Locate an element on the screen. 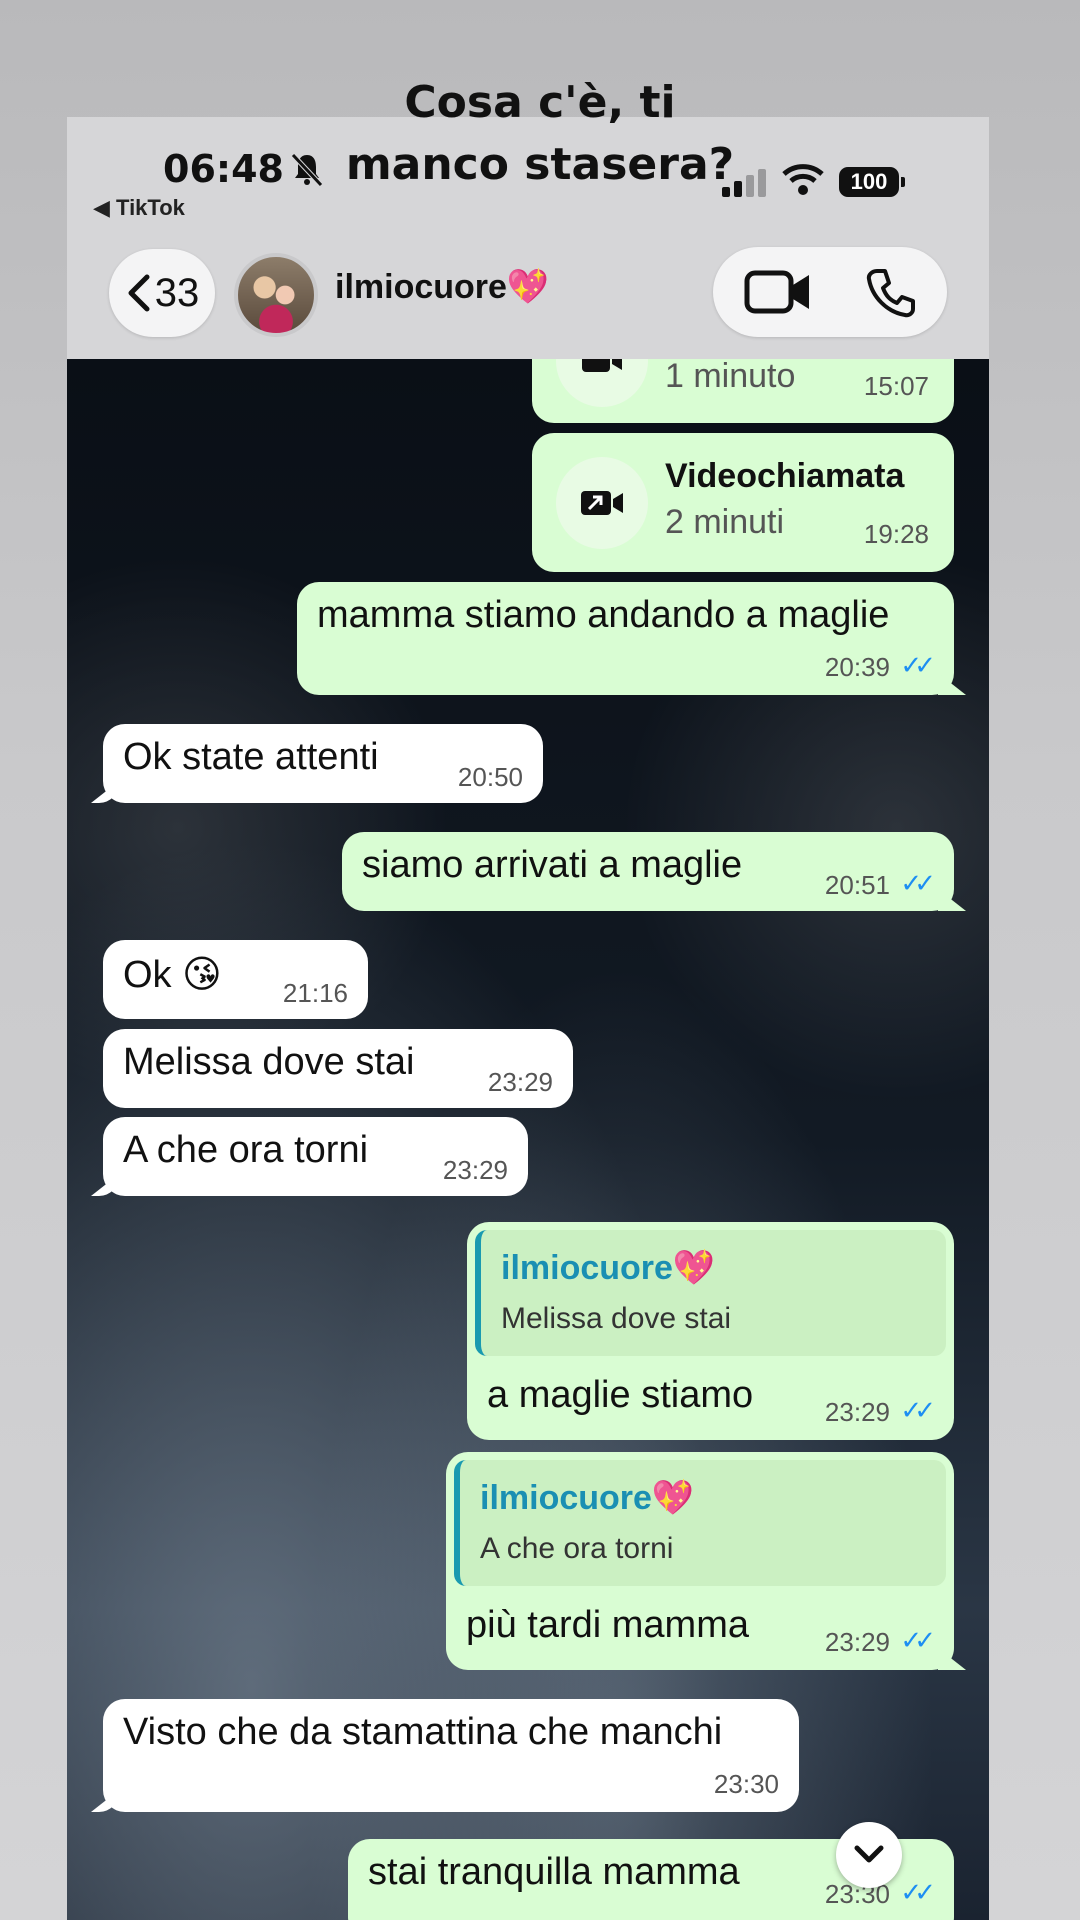 Image resolution: width=1080 pixels, height=1920 pixels. incoming-message: Visto che da stamattina che manchi 23:30 is located at coordinates (451, 1755).